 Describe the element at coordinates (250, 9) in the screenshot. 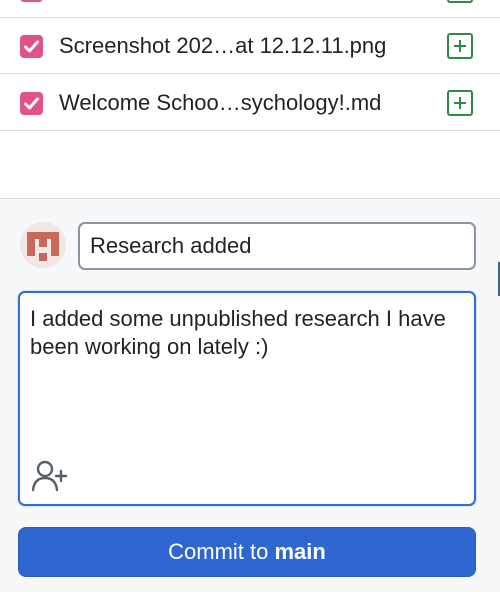

I see `file-row` at that location.